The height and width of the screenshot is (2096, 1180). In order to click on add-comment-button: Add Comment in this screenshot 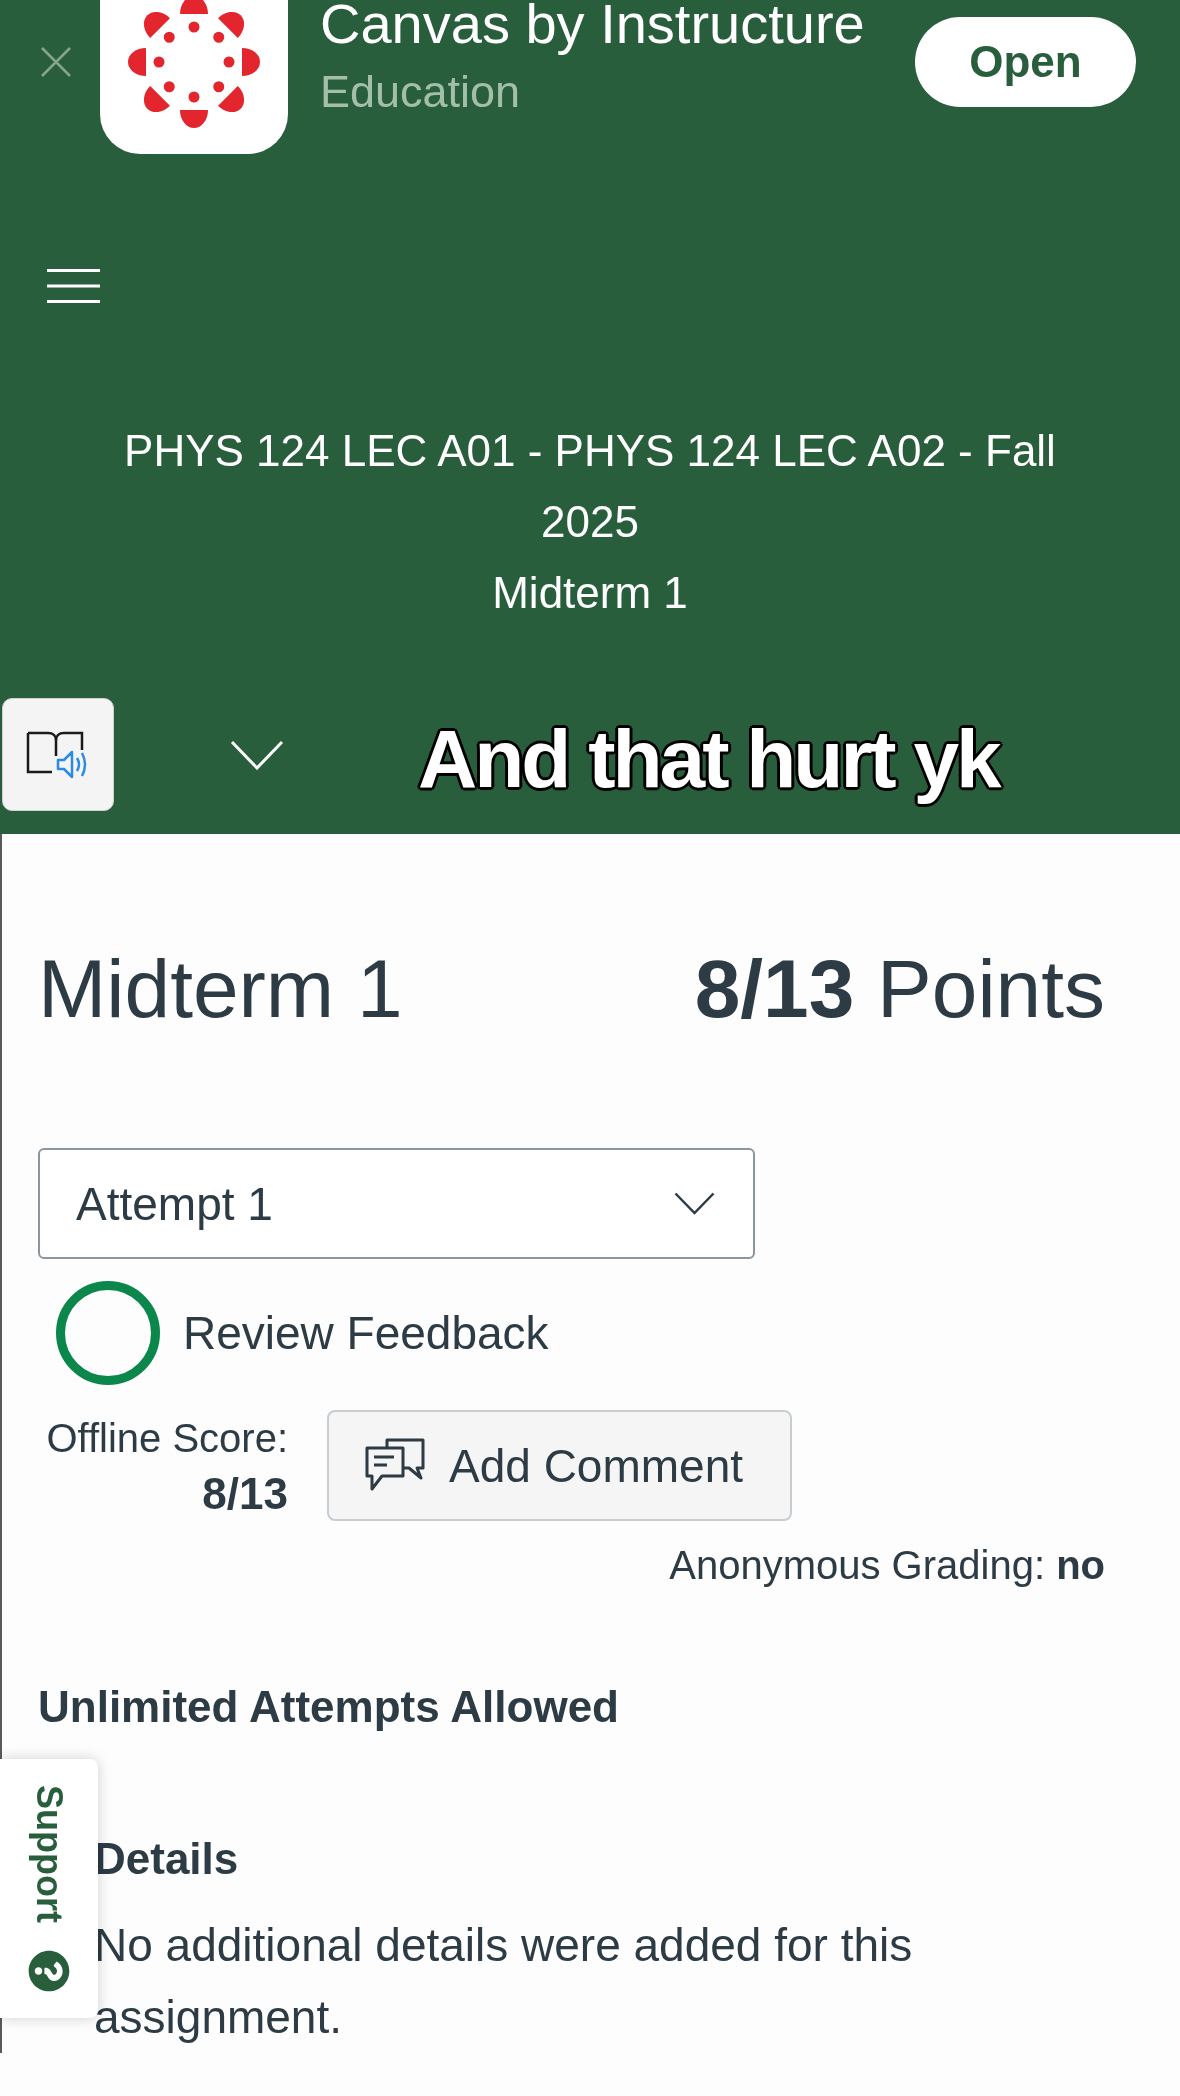, I will do `click(559, 1465)`.